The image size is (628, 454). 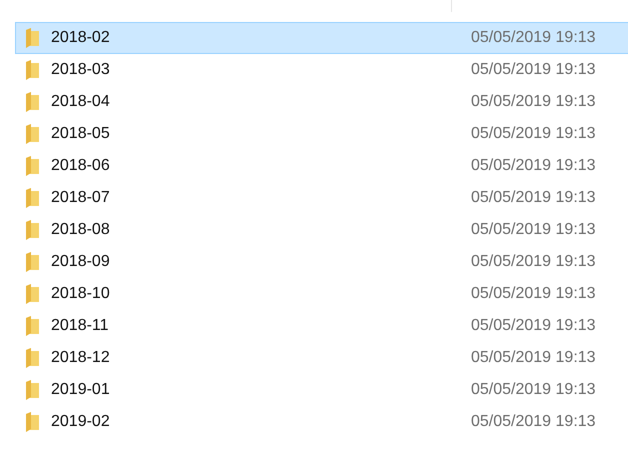 What do you see at coordinates (321, 102) in the screenshot?
I see `folder-row: 2018-04 05/05/2019 19:13` at bounding box center [321, 102].